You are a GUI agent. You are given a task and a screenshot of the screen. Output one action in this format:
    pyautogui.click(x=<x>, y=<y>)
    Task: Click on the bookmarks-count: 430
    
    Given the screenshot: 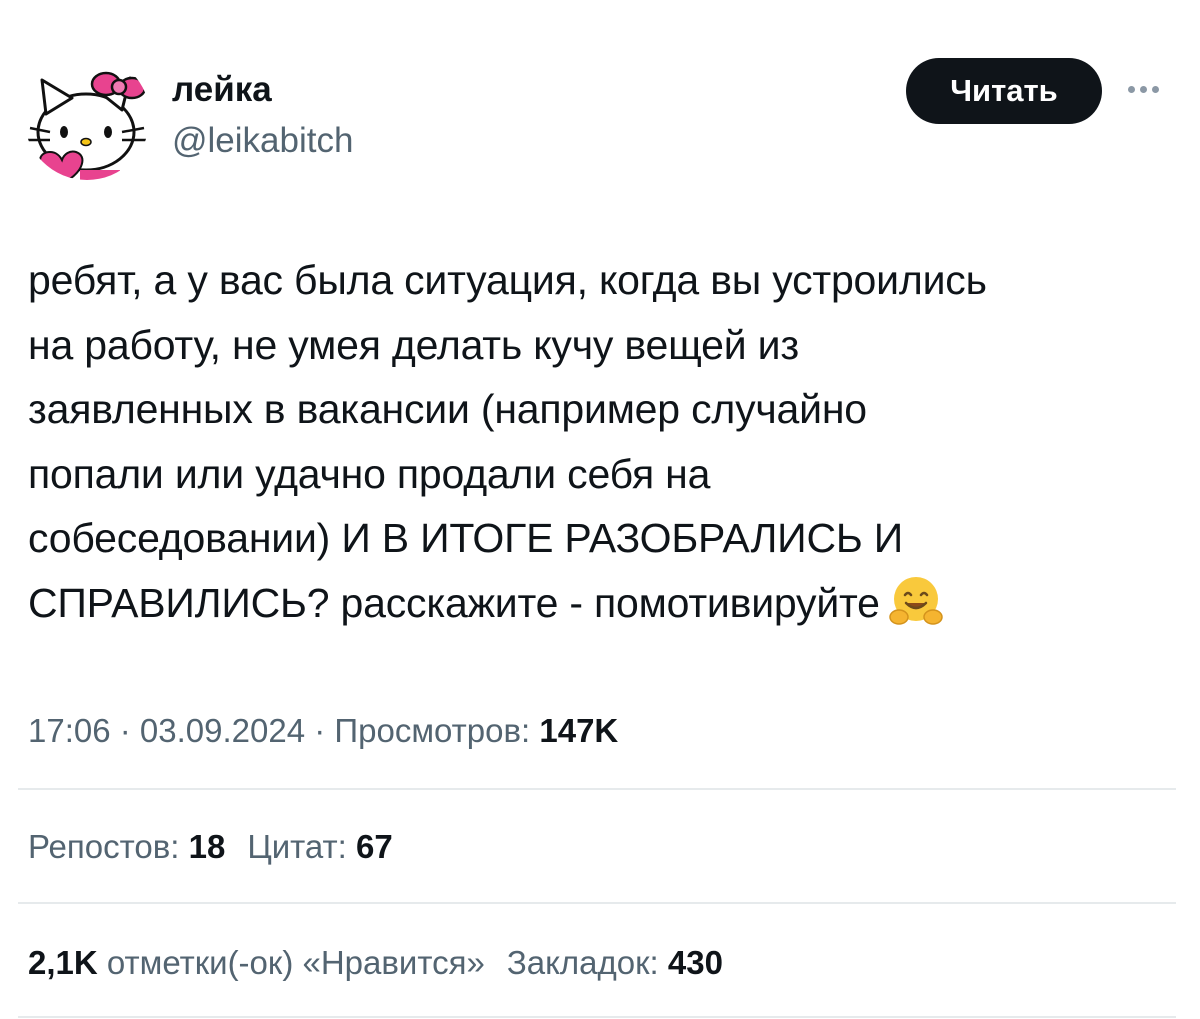 What is the action you would take?
    pyautogui.click(x=695, y=962)
    